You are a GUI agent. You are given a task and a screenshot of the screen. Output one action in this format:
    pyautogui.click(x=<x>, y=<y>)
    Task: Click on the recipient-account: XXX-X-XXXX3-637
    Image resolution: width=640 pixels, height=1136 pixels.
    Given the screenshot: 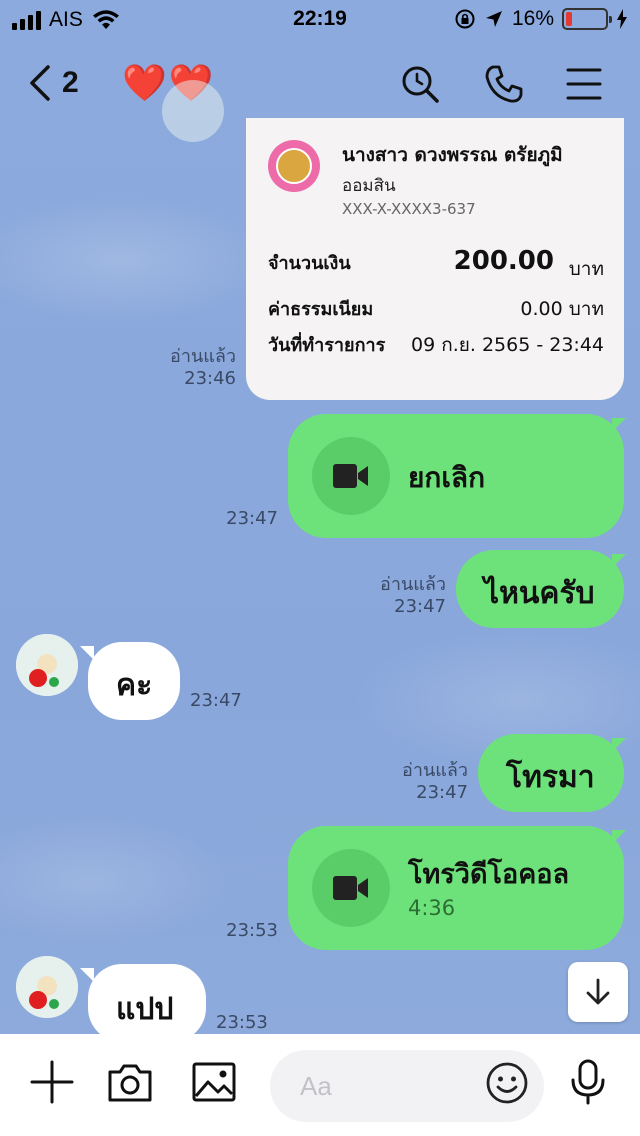 What is the action you would take?
    pyautogui.click(x=409, y=209)
    